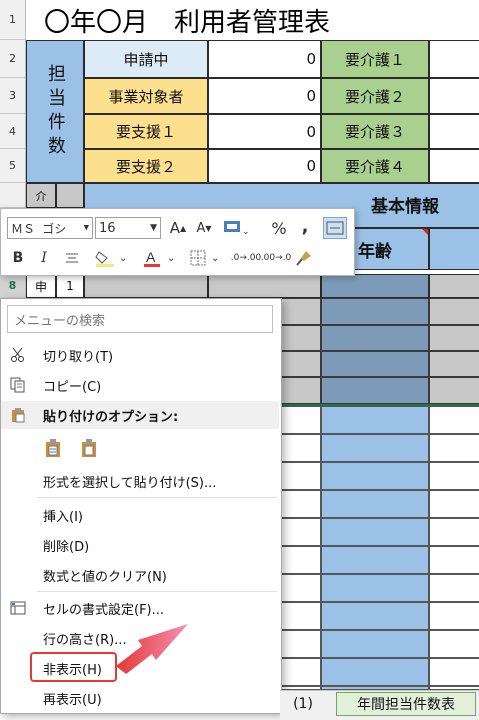 This screenshot has width=479, height=720. What do you see at coordinates (187, 20) in the screenshot?
I see `sheet-title: 〇年〇月 利用者管理表` at bounding box center [187, 20].